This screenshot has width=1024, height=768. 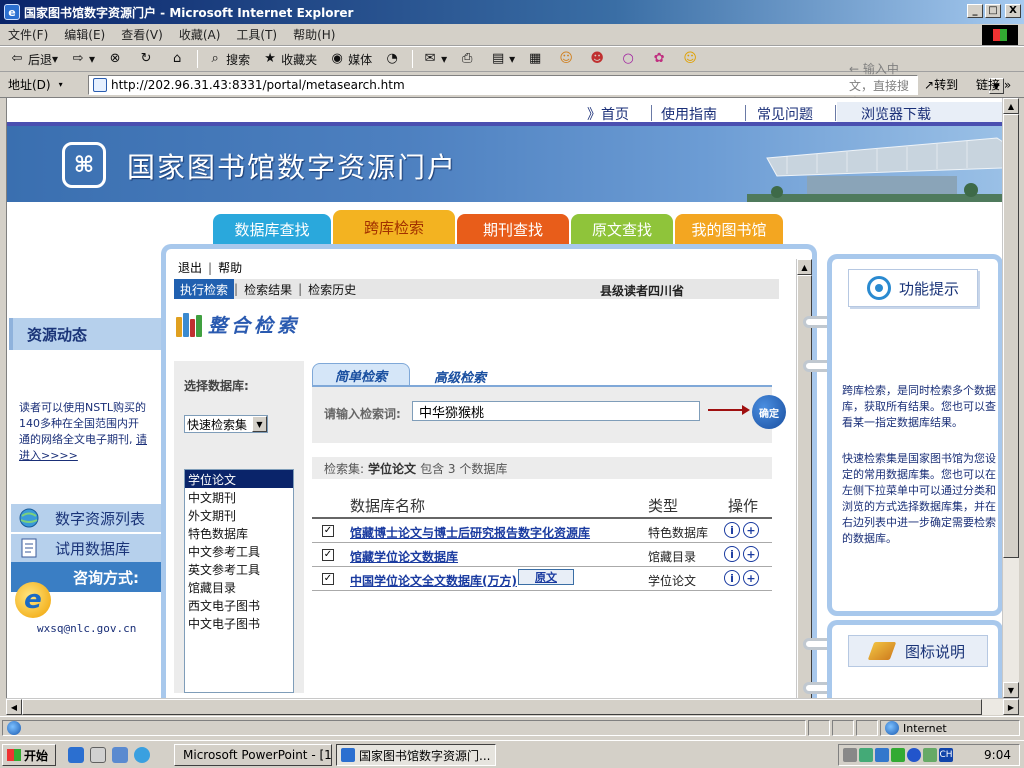 I want to click on menu-view: 查看(V), so click(x=142, y=34).